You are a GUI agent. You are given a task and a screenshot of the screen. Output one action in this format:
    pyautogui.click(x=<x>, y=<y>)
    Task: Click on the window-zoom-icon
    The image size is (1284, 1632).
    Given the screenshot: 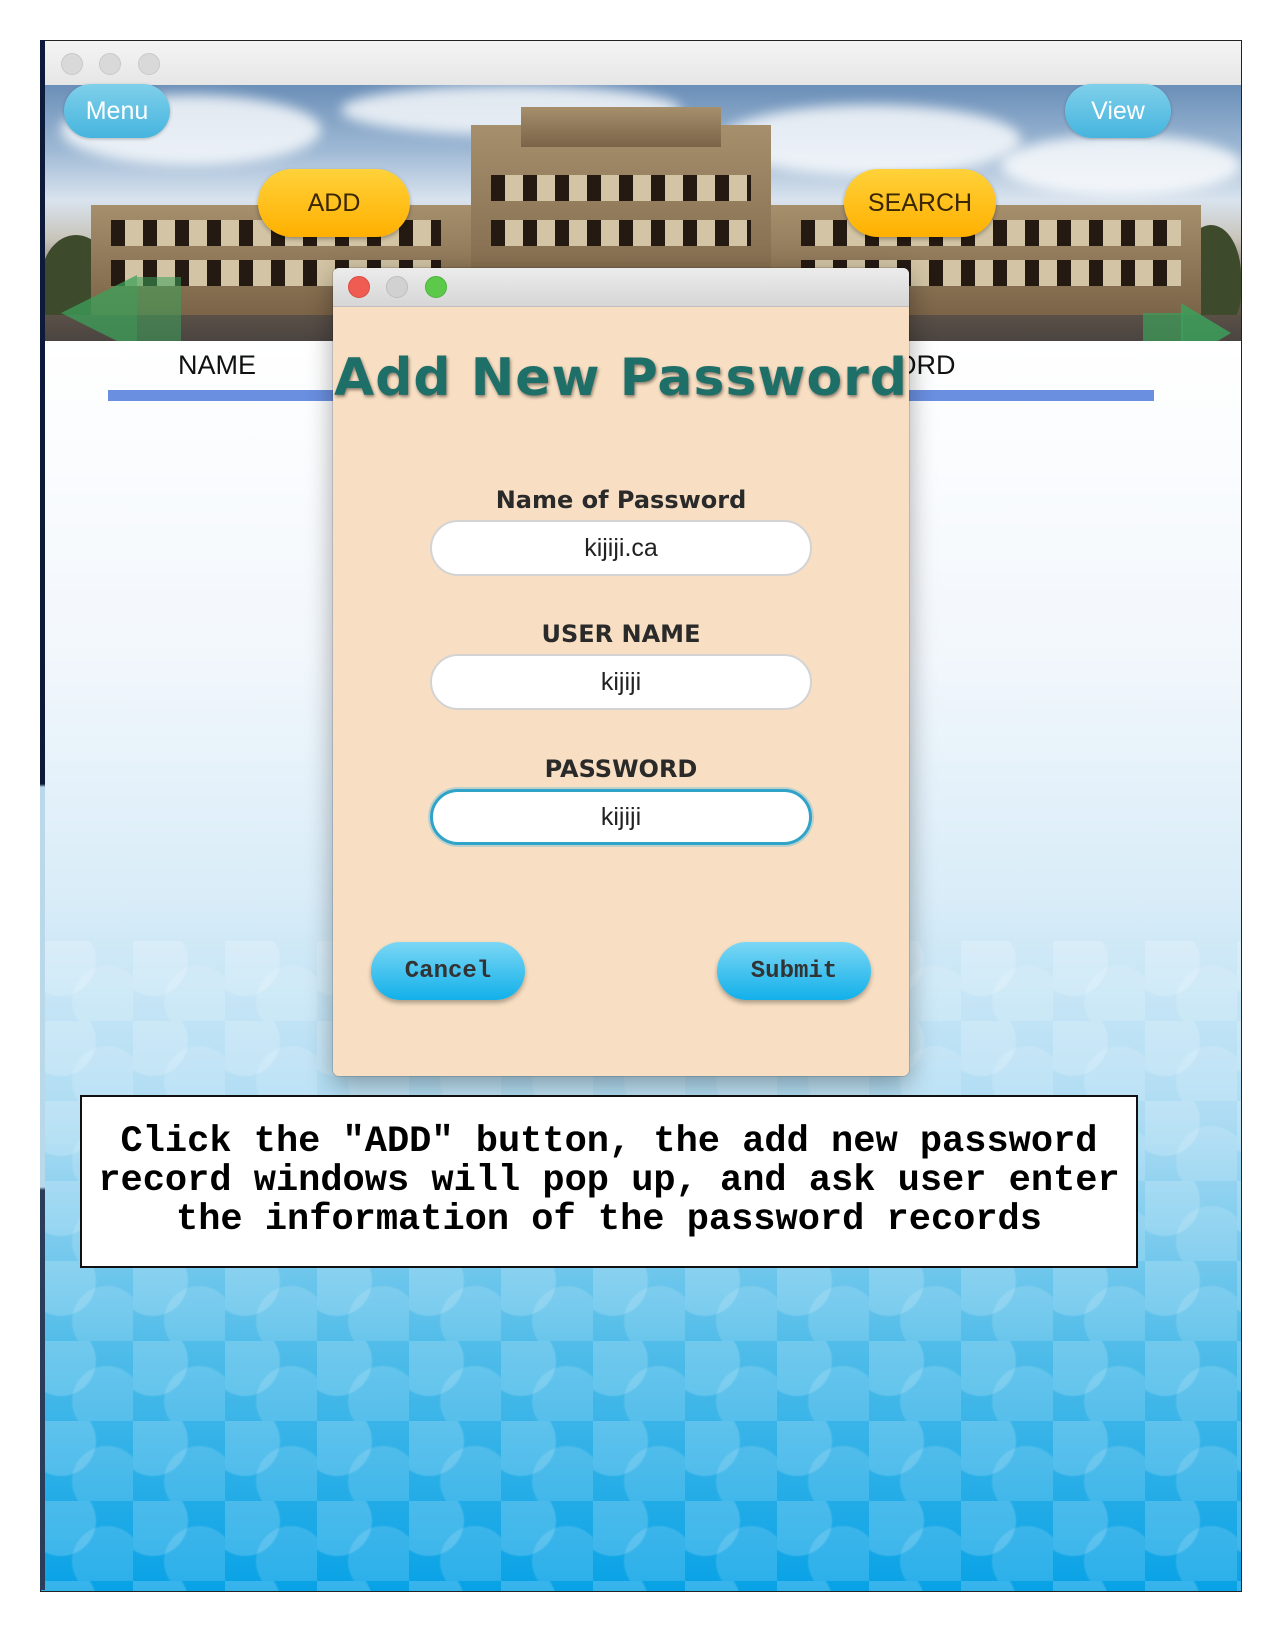 What is the action you would take?
    pyautogui.click(x=149, y=64)
    